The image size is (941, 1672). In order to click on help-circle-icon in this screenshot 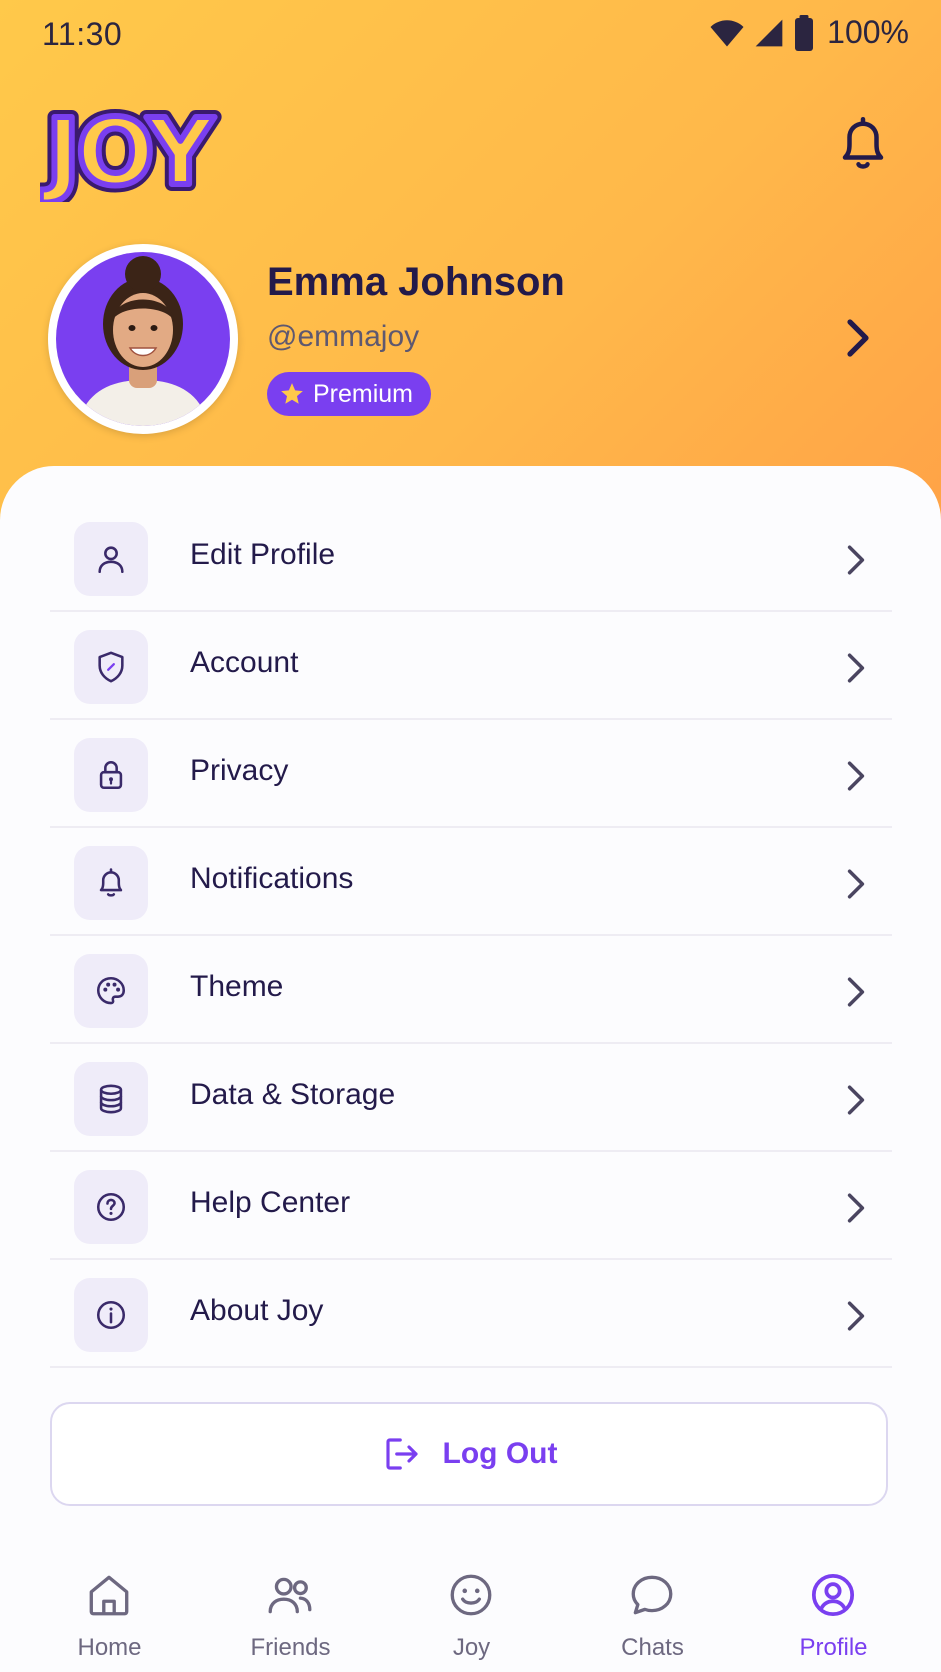, I will do `click(111, 1207)`.